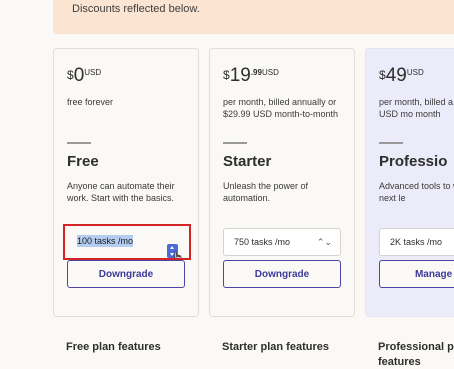 This screenshot has height=369, width=454. I want to click on plan-name: Professio, so click(413, 161).